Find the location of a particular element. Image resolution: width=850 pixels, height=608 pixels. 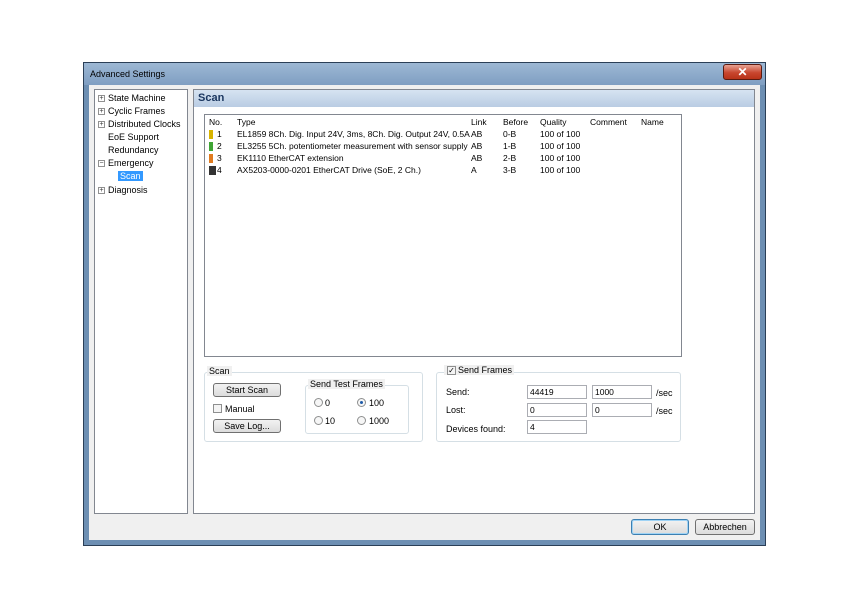

send-frames-checkbox: ✓ is located at coordinates (451, 370).